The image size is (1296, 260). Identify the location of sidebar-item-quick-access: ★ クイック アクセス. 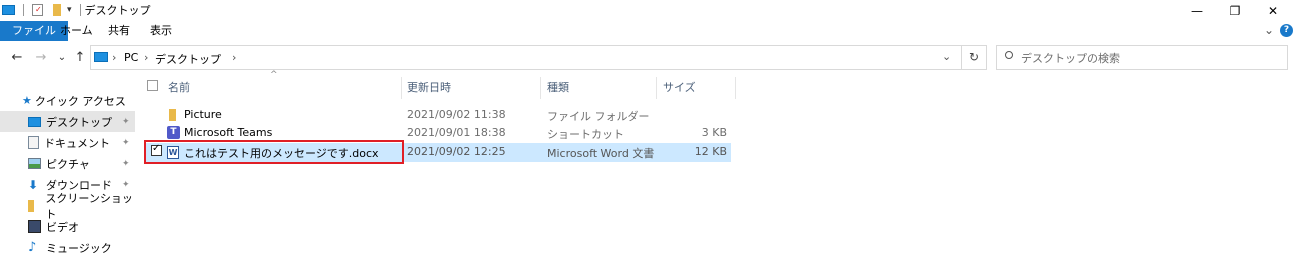
(67, 100).